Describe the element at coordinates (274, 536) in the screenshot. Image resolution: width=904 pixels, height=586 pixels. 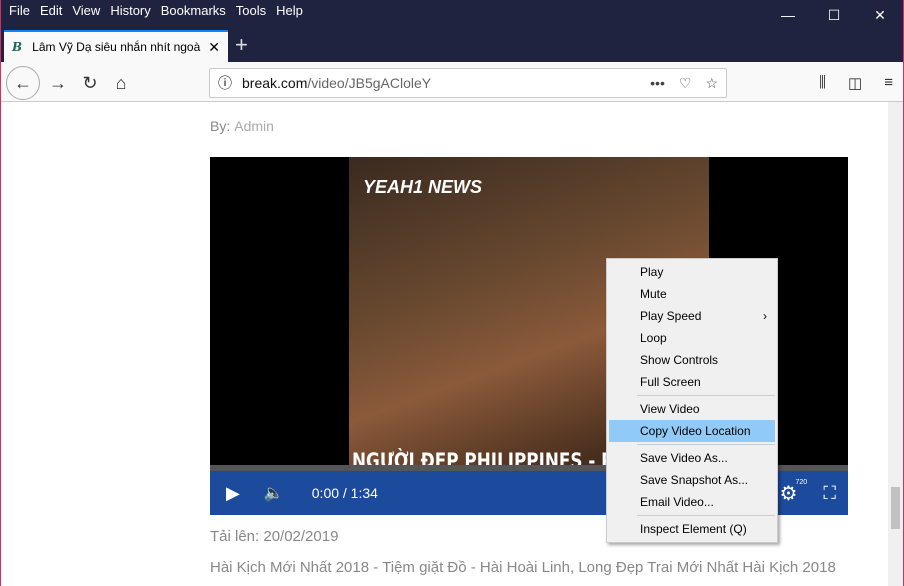
I see `upload-date: Tải lên: 20/02/2019` at that location.